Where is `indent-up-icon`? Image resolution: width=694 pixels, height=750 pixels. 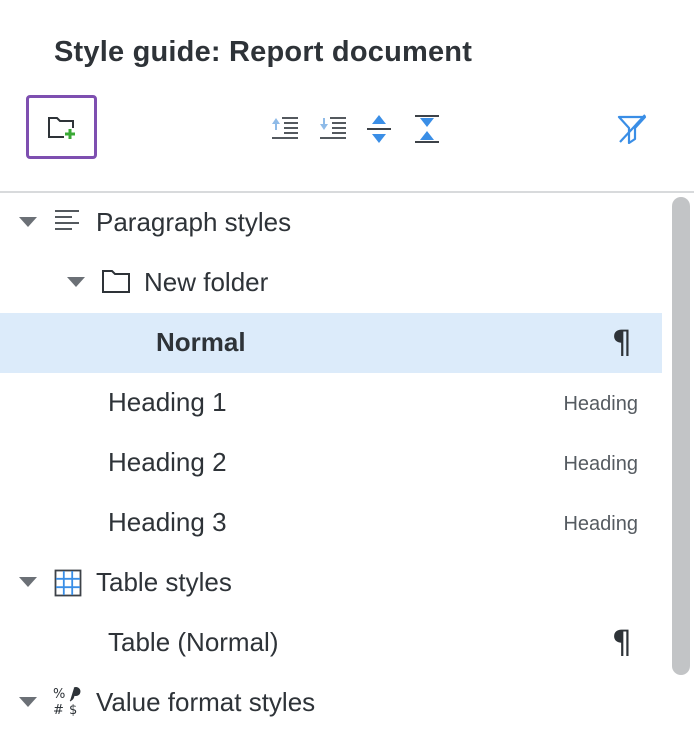 indent-up-icon is located at coordinates (285, 128).